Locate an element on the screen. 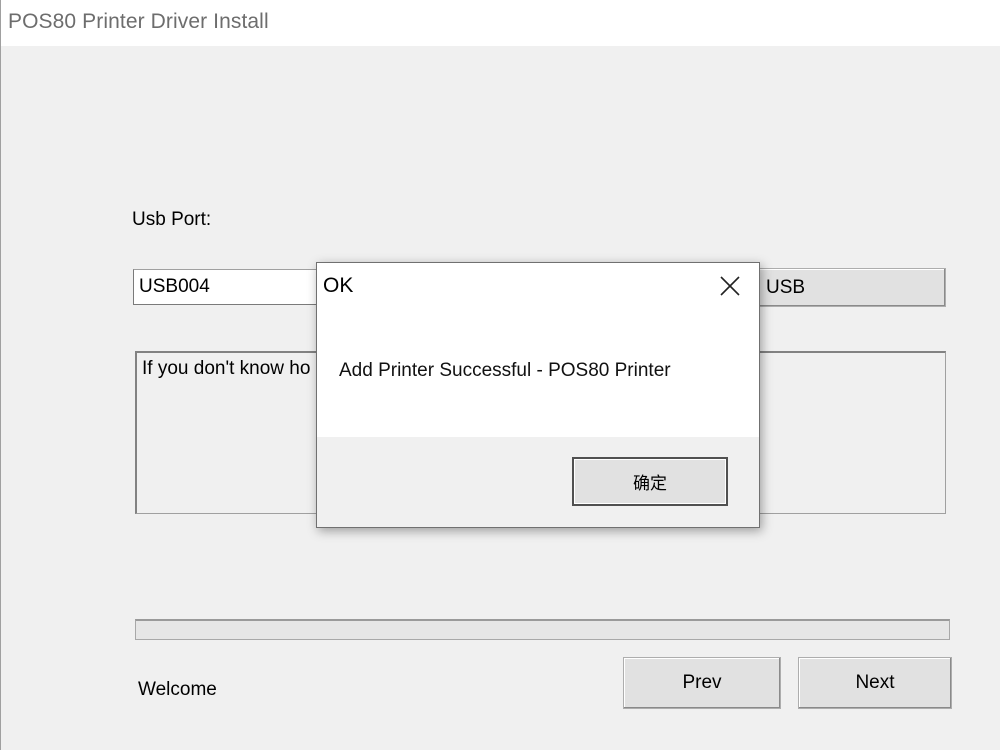 This screenshot has width=1000, height=750. close-icon is located at coordinates (730, 286).